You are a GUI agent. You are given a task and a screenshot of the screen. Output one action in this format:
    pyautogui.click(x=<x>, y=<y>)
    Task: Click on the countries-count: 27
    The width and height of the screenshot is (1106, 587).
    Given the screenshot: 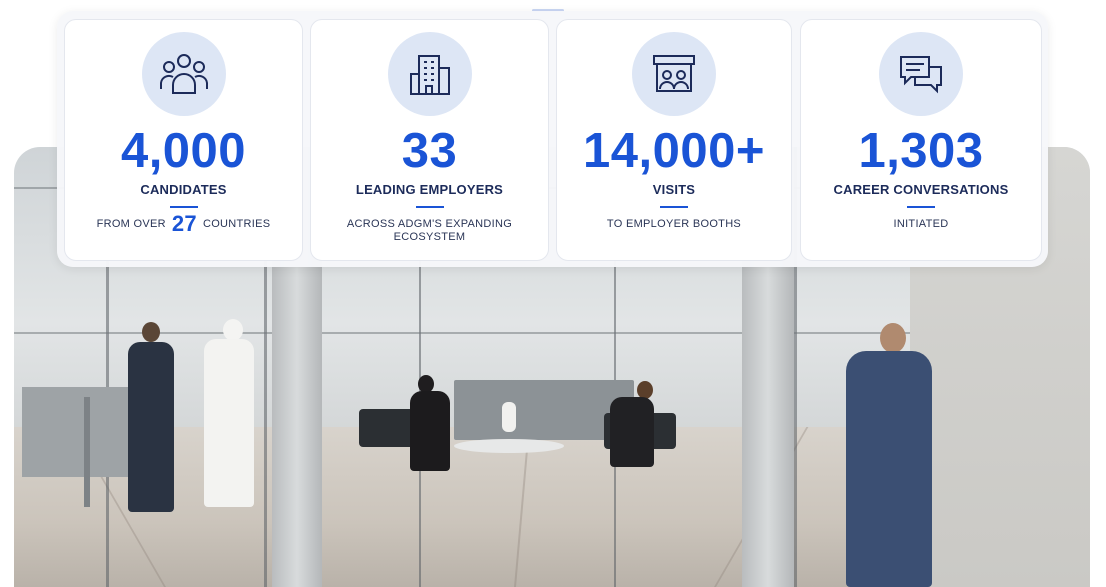 What is the action you would take?
    pyautogui.click(x=184, y=223)
    